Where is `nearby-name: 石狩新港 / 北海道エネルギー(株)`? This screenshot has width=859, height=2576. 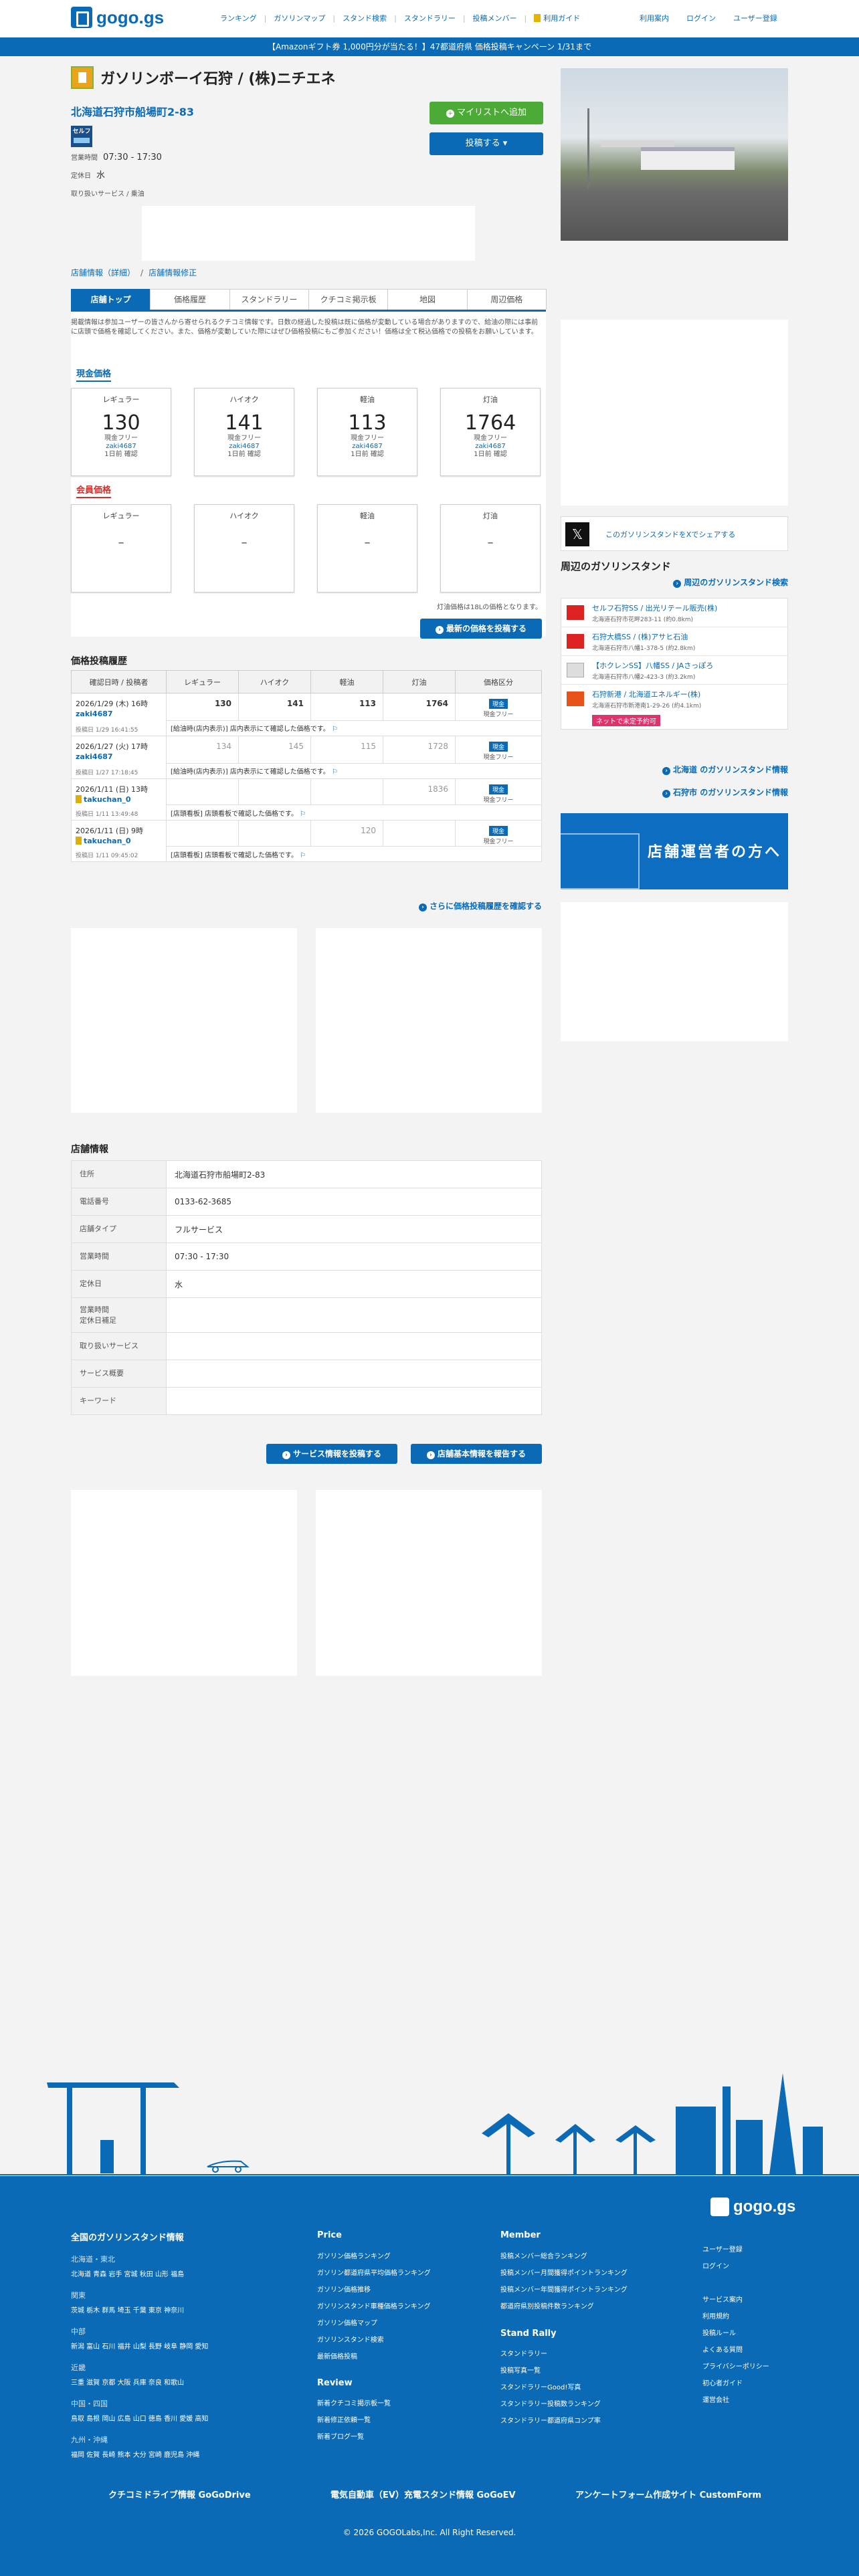 nearby-name: 石狩新港 / 北海道エネルギー(株) is located at coordinates (646, 695).